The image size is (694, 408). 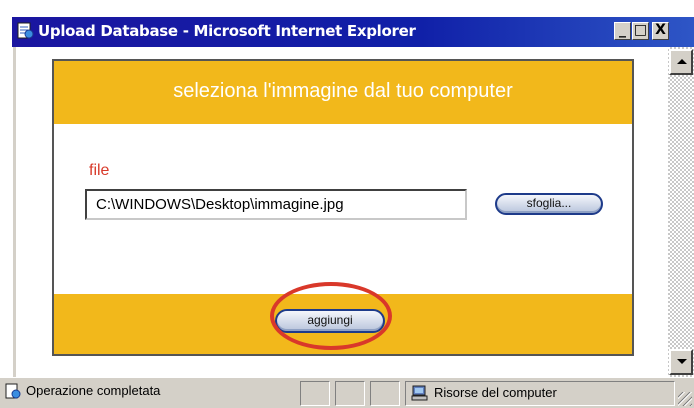 What do you see at coordinates (99, 170) in the screenshot?
I see `file-label: file` at bounding box center [99, 170].